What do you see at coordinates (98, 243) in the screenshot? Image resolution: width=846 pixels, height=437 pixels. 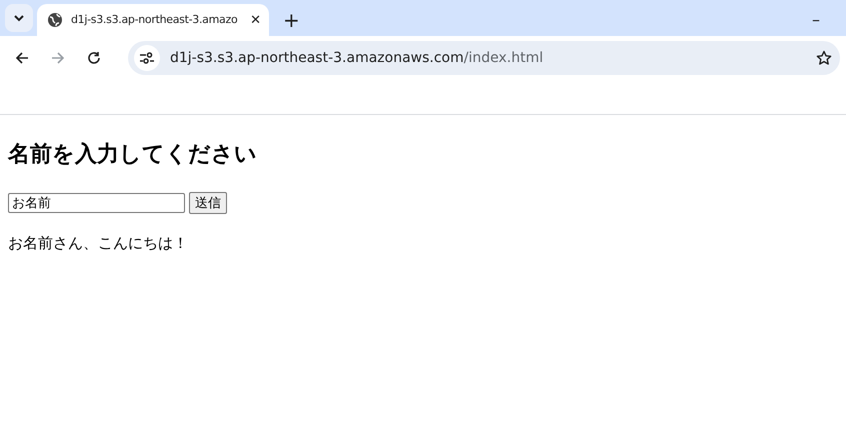 I see `greeting-text: お名前さん、こんにちは！` at bounding box center [98, 243].